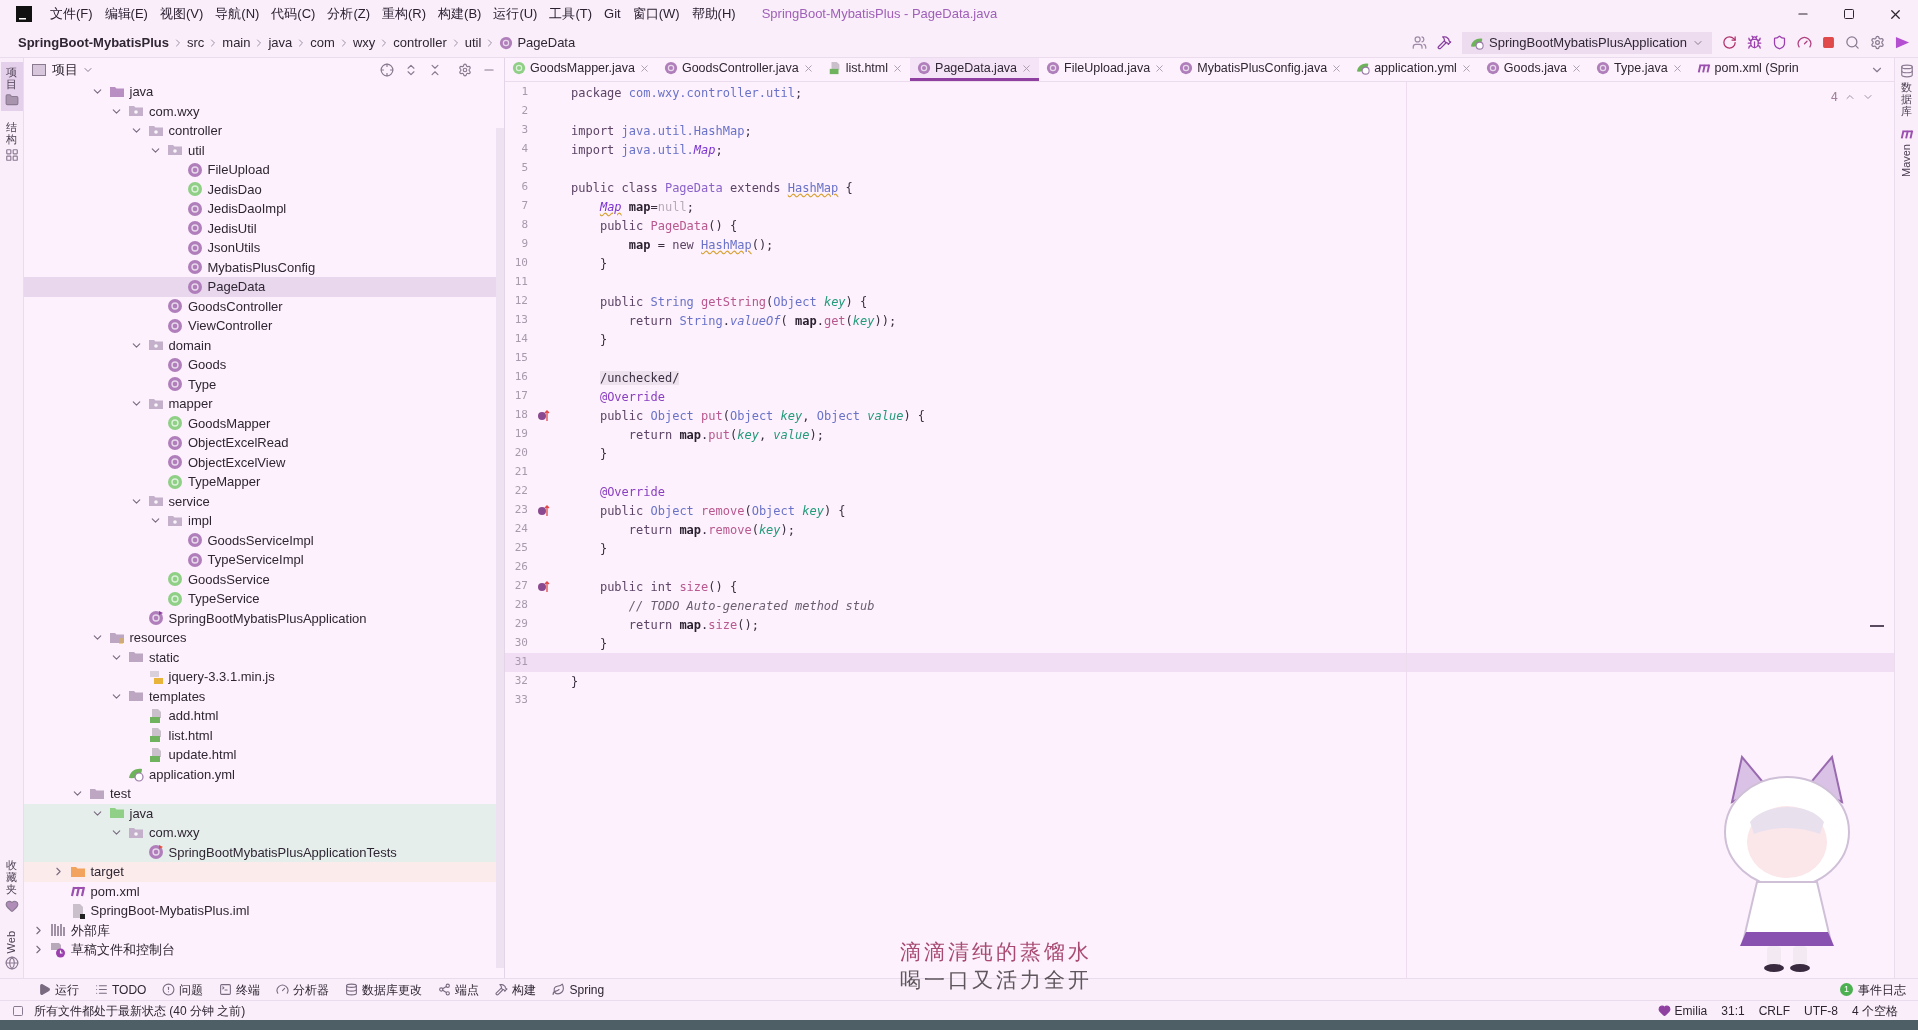  I want to click on status-item: 31:1, so click(1733, 1010).